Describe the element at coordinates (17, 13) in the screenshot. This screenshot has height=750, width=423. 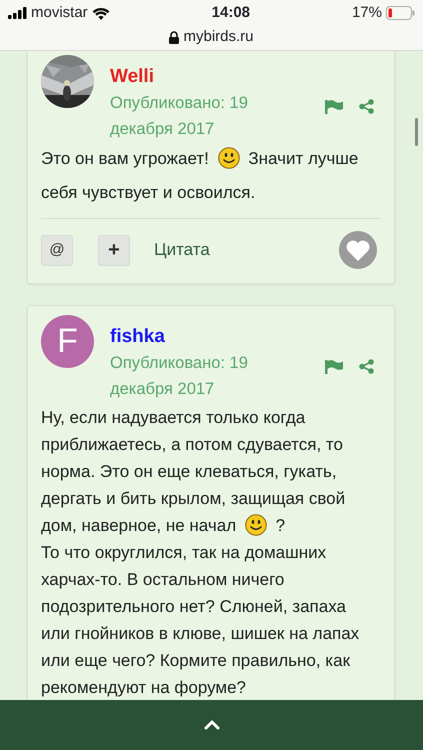
I see `signal-icon` at that location.